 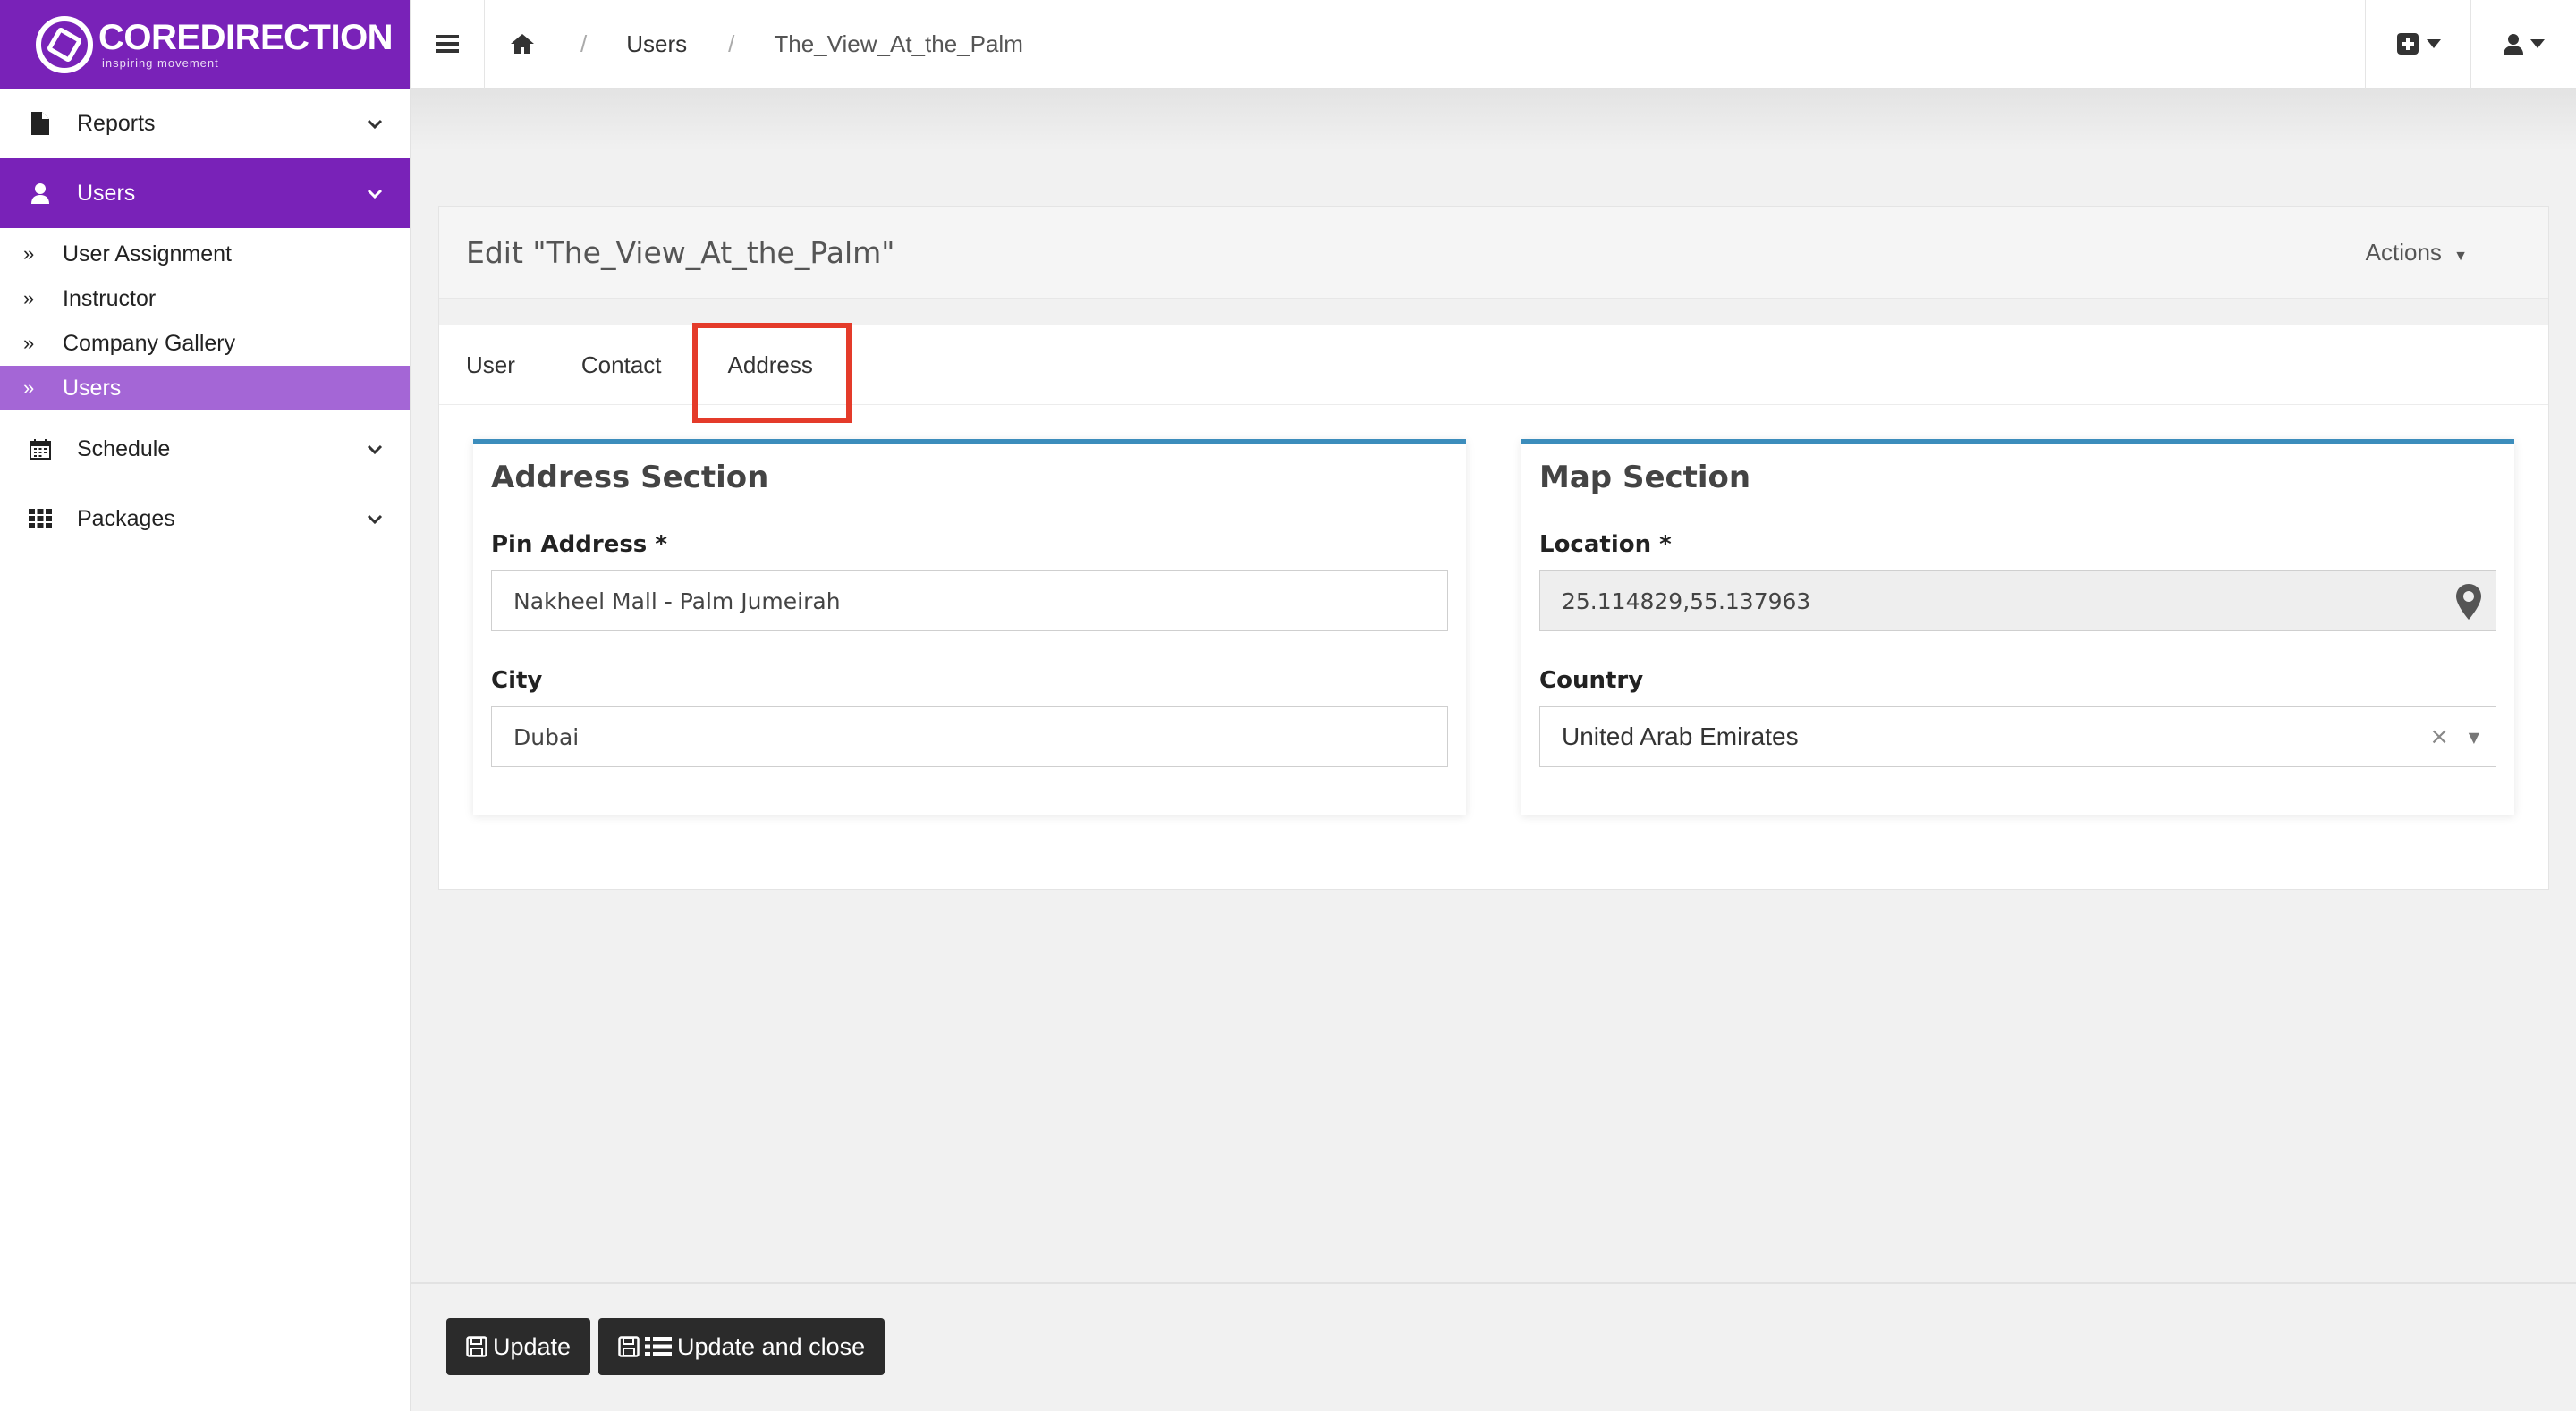 What do you see at coordinates (1591, 681) in the screenshot?
I see `country-label: Country` at bounding box center [1591, 681].